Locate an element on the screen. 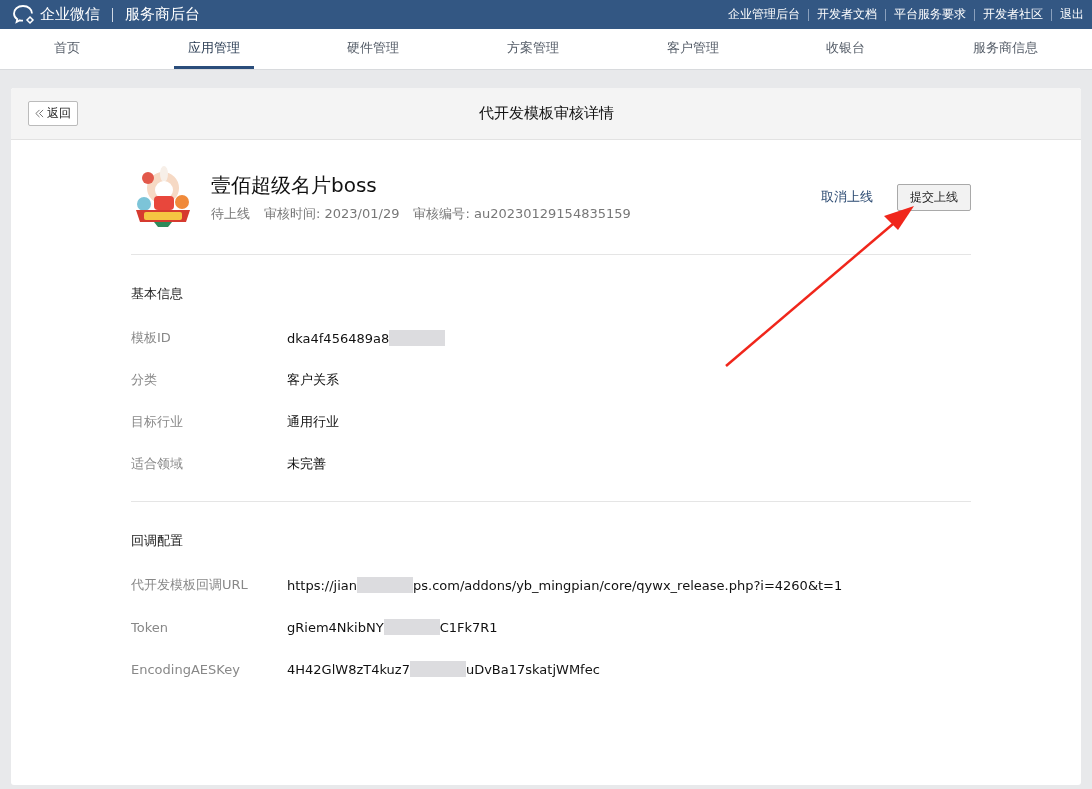 The height and width of the screenshot is (789, 1092). cancel-link: 取消上线 is located at coordinates (847, 197).